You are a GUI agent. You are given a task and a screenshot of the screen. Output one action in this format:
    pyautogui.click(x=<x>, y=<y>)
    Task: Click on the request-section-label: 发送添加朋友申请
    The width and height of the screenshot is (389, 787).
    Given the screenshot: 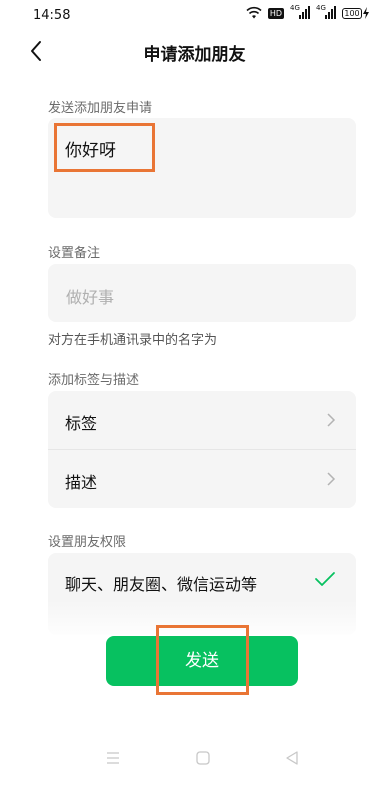 What is the action you would take?
    pyautogui.click(x=100, y=108)
    